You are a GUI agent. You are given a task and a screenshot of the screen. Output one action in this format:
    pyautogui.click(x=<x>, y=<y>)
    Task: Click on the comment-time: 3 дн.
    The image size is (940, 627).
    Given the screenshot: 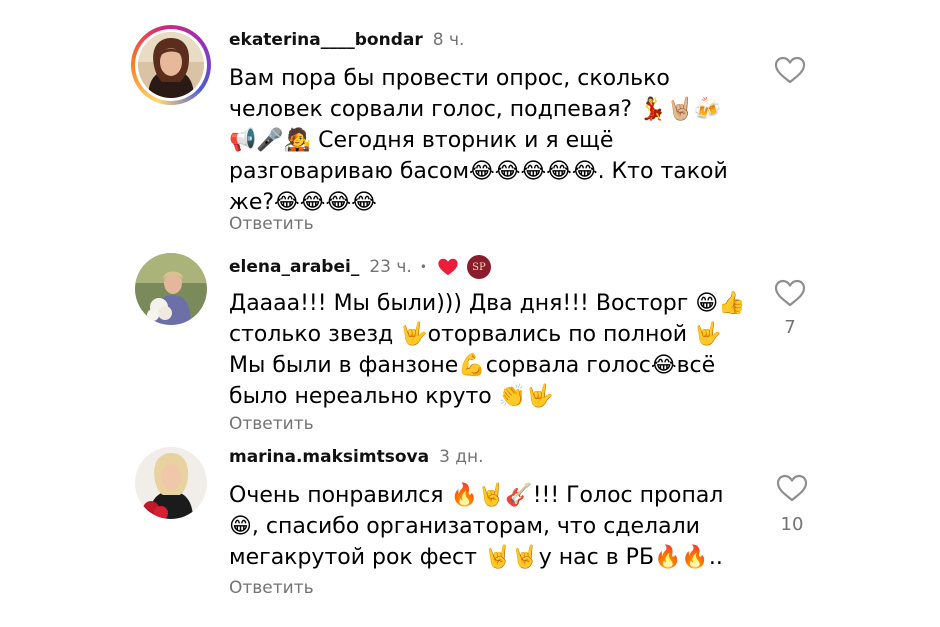 What is the action you would take?
    pyautogui.click(x=461, y=457)
    